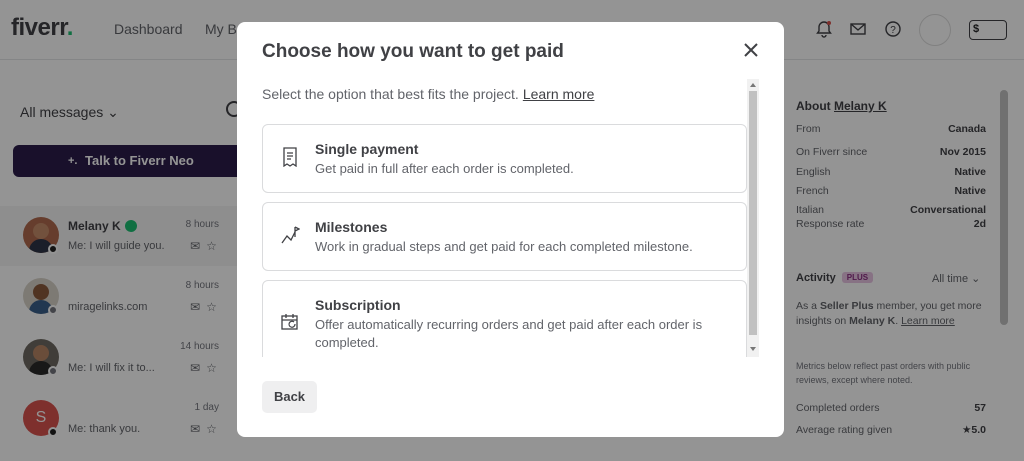  Describe the element at coordinates (290, 235) in the screenshot. I see `milestone-flag-icon` at that location.